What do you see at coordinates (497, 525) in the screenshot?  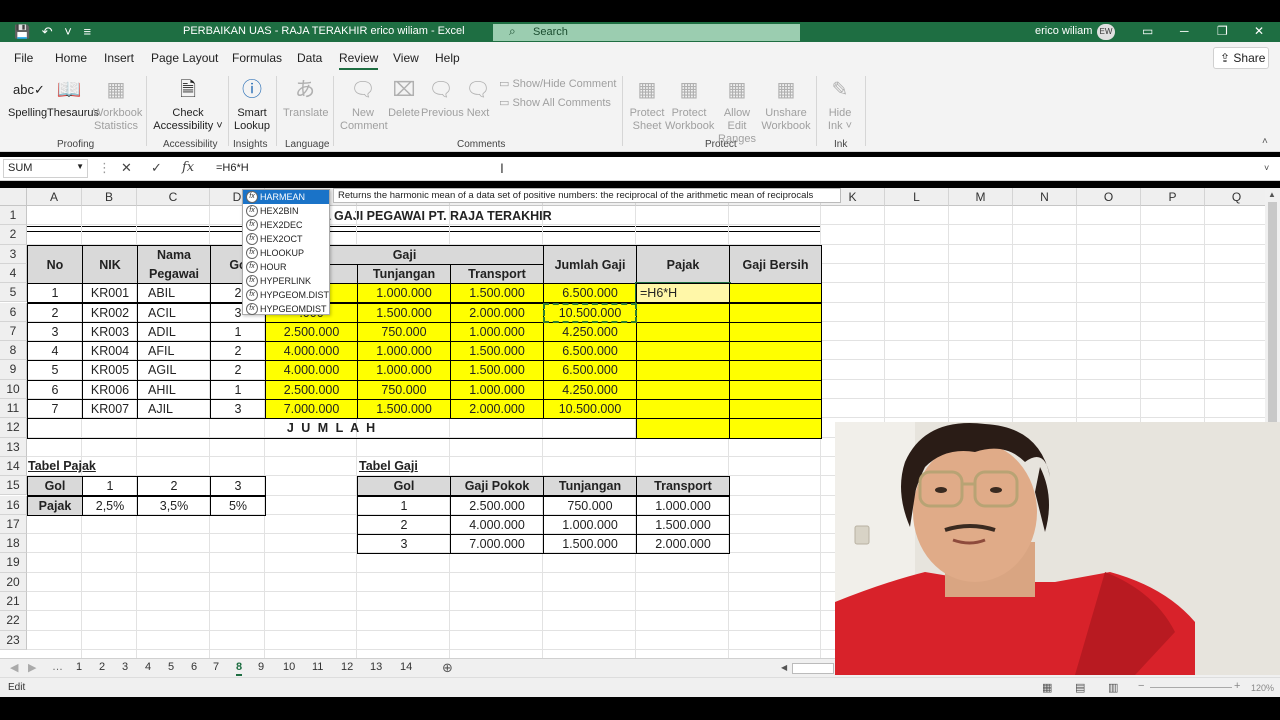 I see `tabel-gaji-cell: 4.000.000` at bounding box center [497, 525].